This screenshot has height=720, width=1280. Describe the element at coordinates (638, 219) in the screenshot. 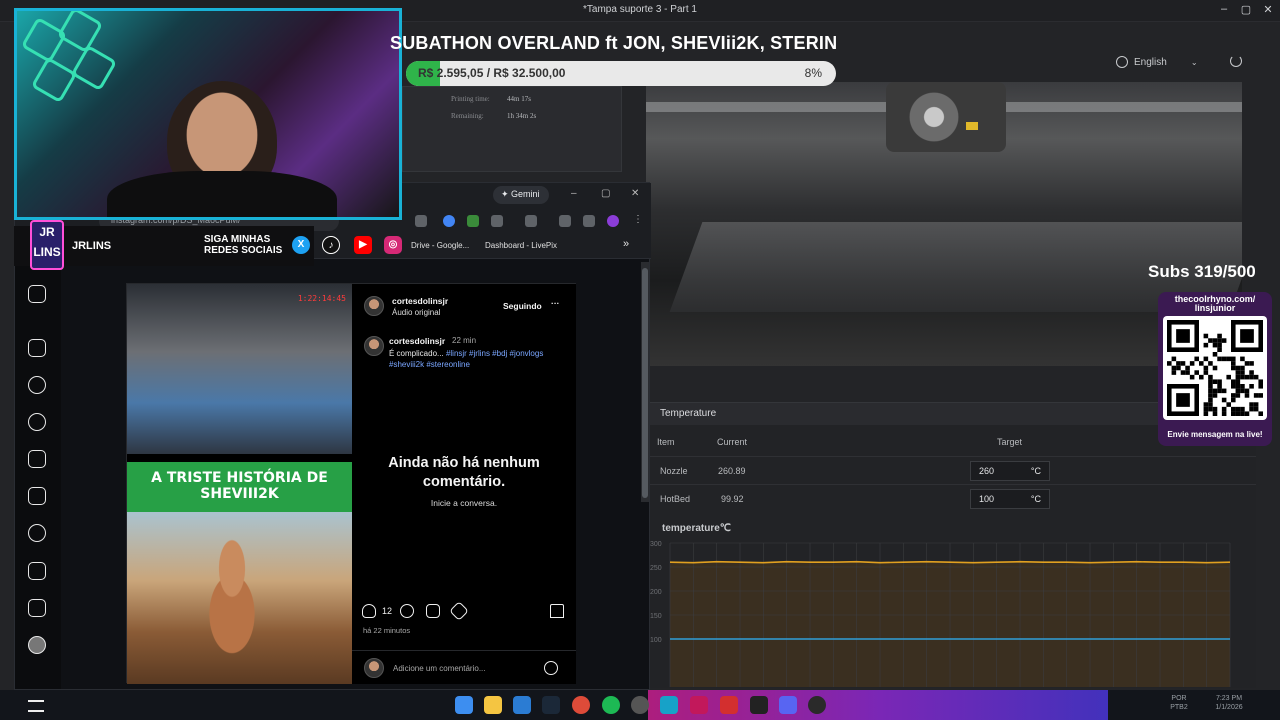

I see `kebab-menu-icon: ⋮` at that location.